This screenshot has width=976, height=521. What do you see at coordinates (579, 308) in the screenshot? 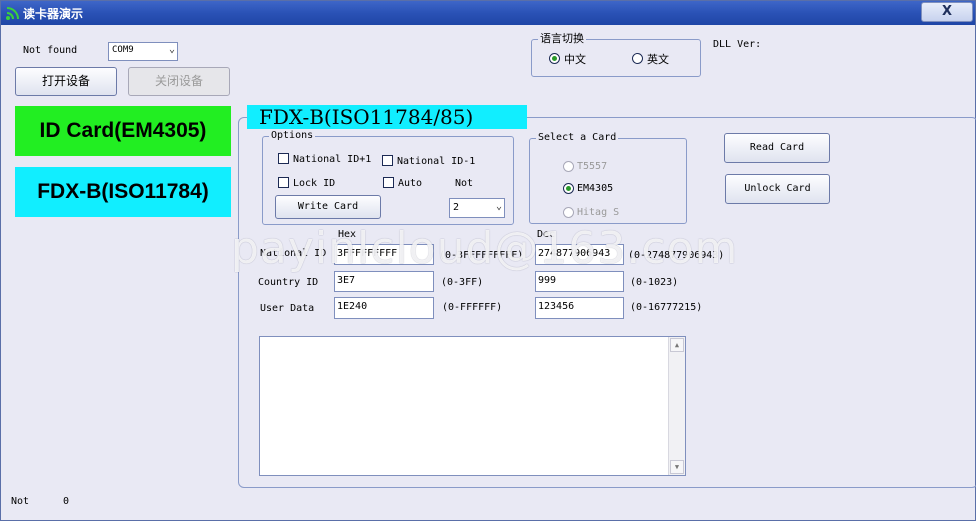
I see `user-data-dec-input: 123456` at bounding box center [579, 308].